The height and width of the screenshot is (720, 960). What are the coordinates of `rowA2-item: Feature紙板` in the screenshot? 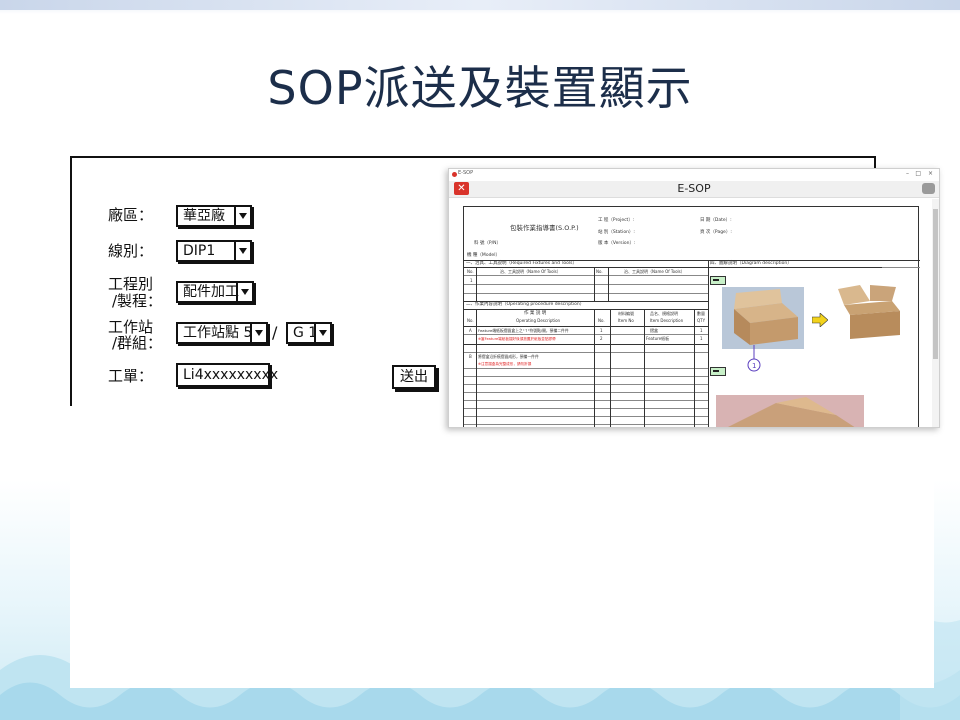 It's located at (658, 338).